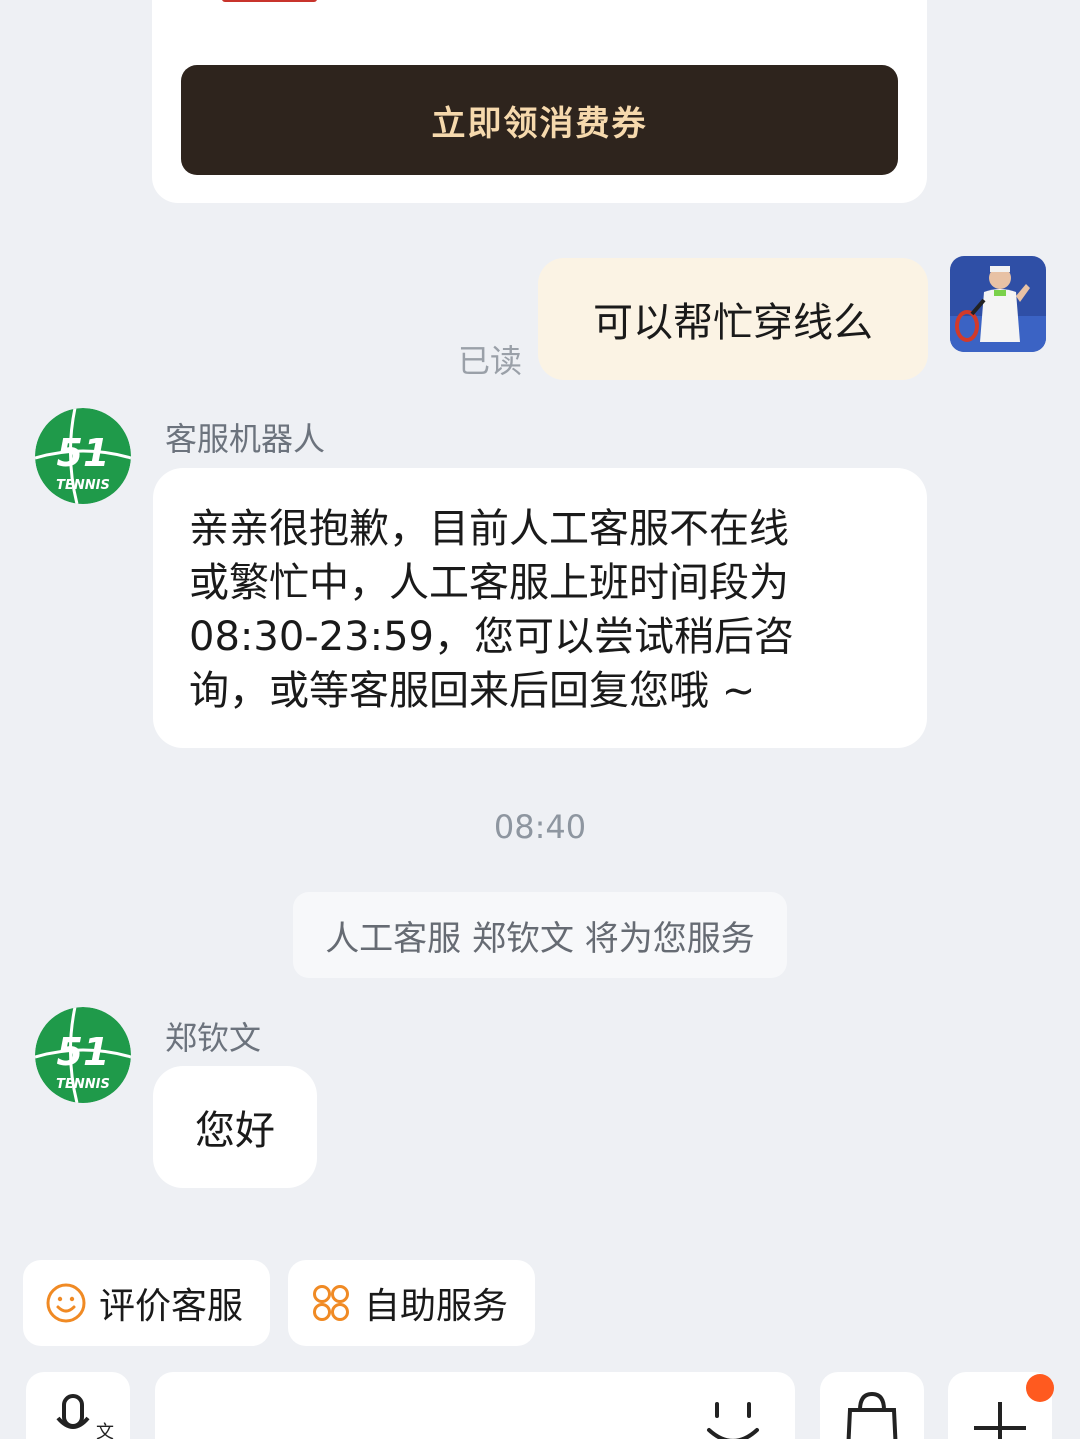 The width and height of the screenshot is (1080, 1439). What do you see at coordinates (171, 1306) in the screenshot?
I see `rate-service-label: 评价客服` at bounding box center [171, 1306].